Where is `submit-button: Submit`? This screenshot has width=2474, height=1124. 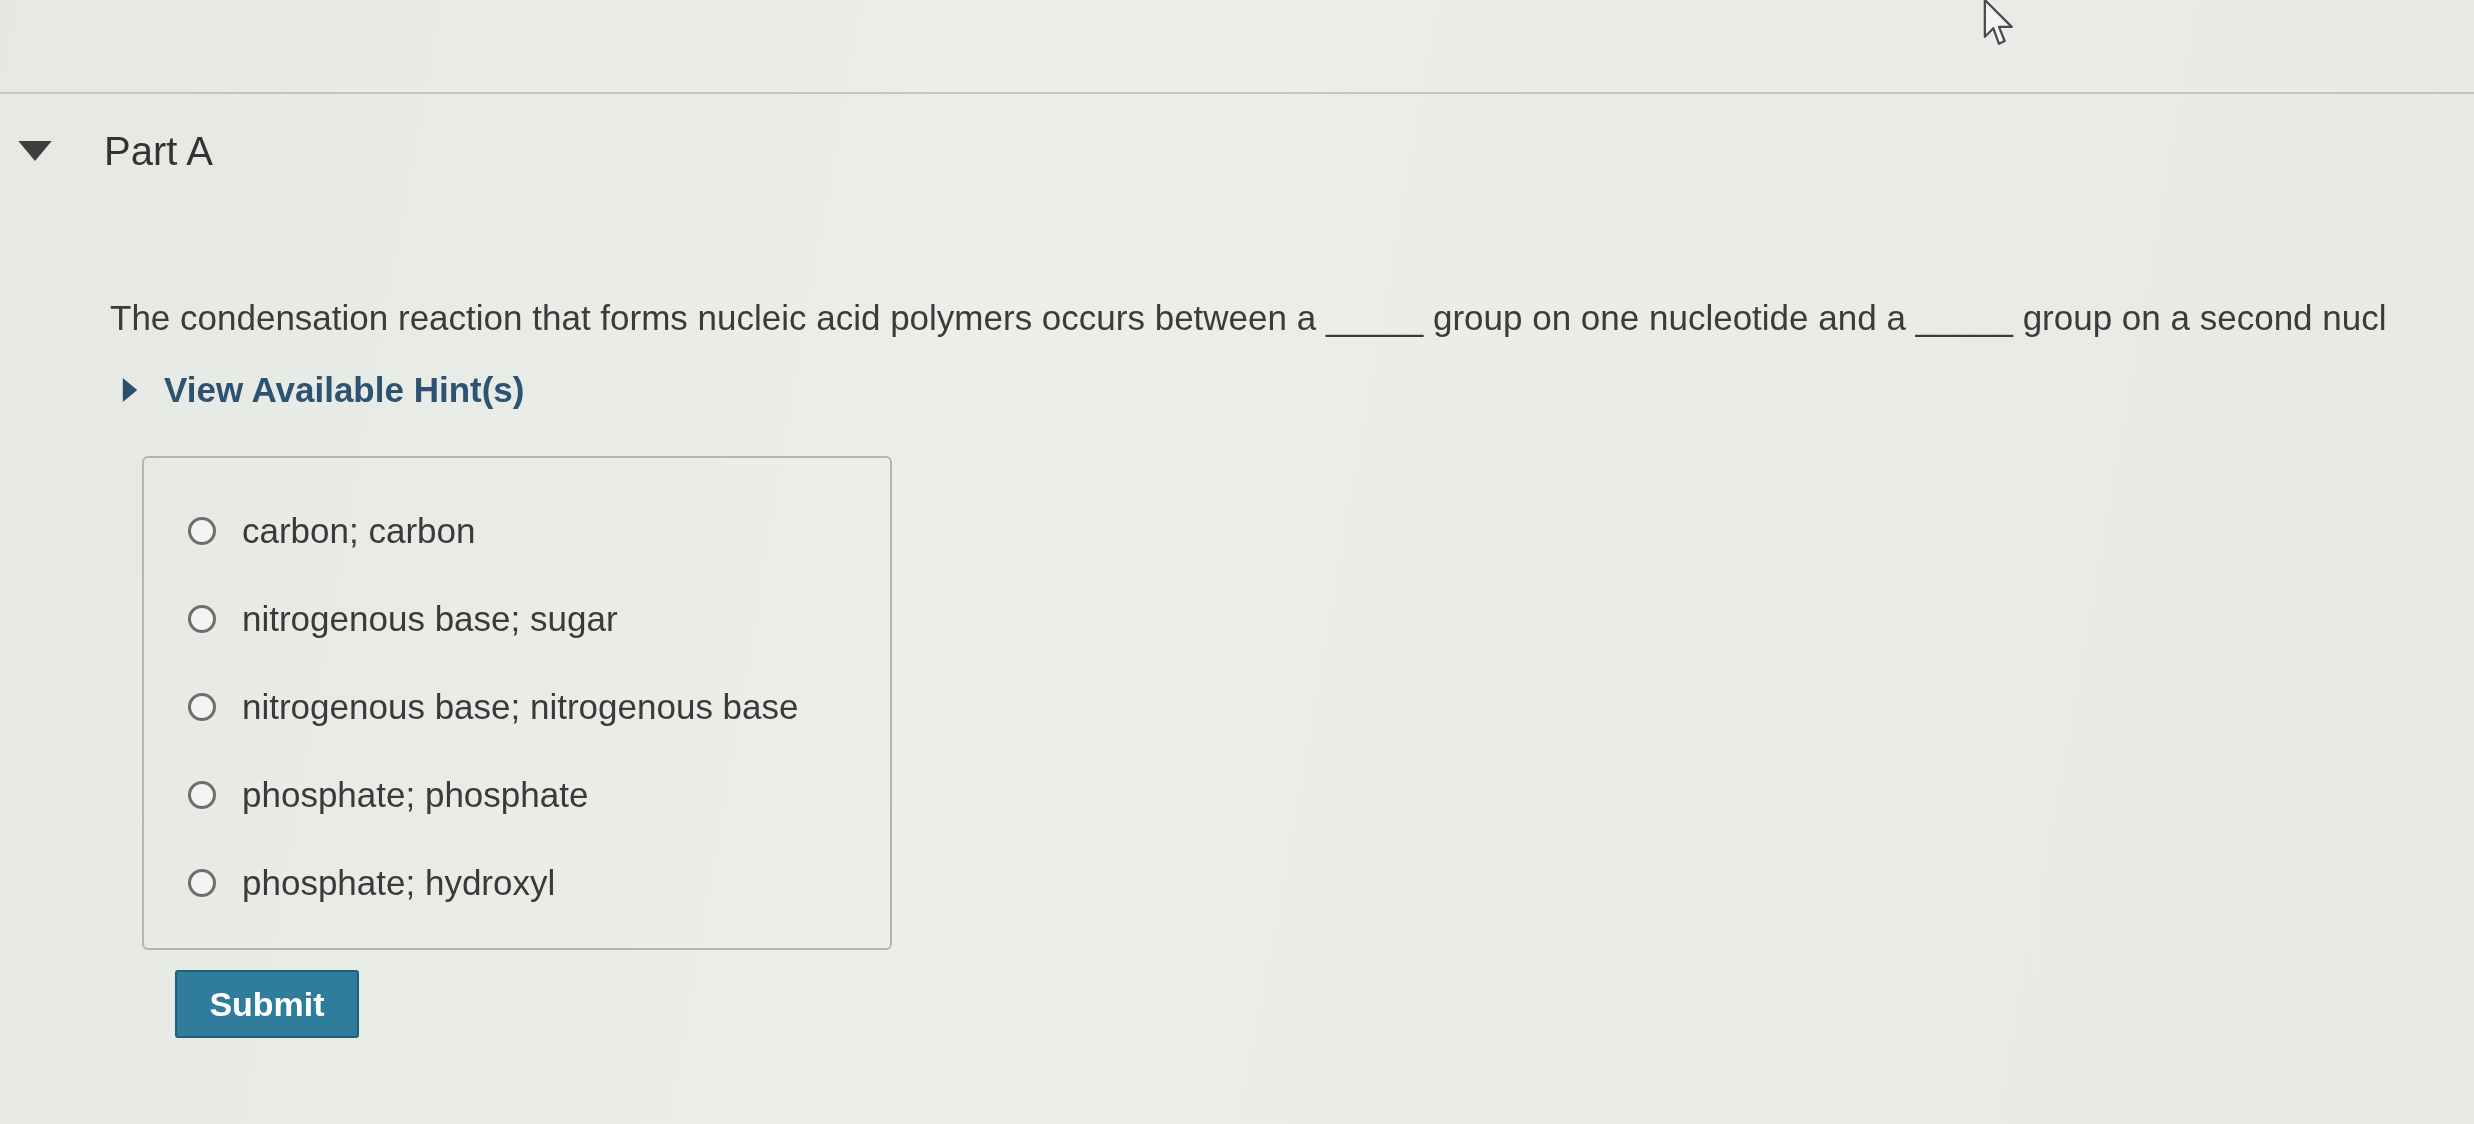
submit-button: Submit is located at coordinates (267, 1004).